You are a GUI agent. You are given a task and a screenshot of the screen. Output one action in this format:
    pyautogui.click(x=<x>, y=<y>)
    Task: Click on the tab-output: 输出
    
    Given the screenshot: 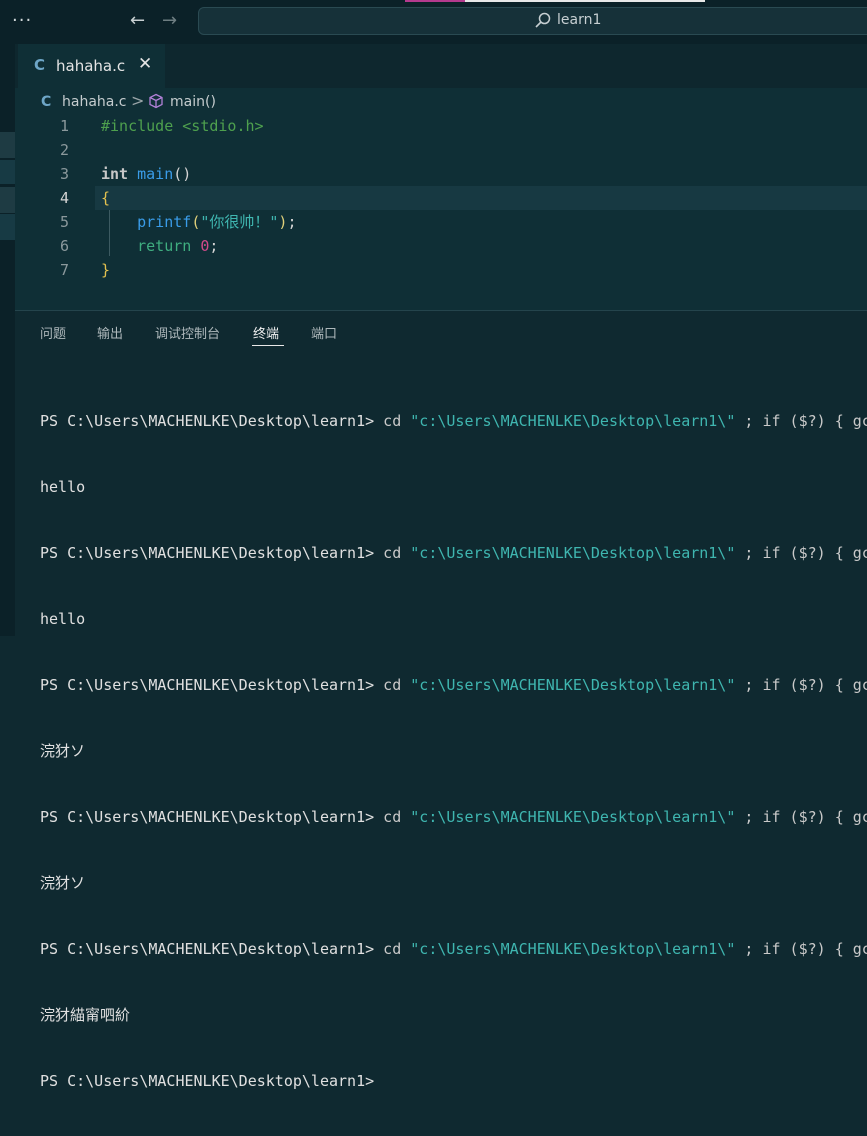 What is the action you would take?
    pyautogui.click(x=110, y=332)
    